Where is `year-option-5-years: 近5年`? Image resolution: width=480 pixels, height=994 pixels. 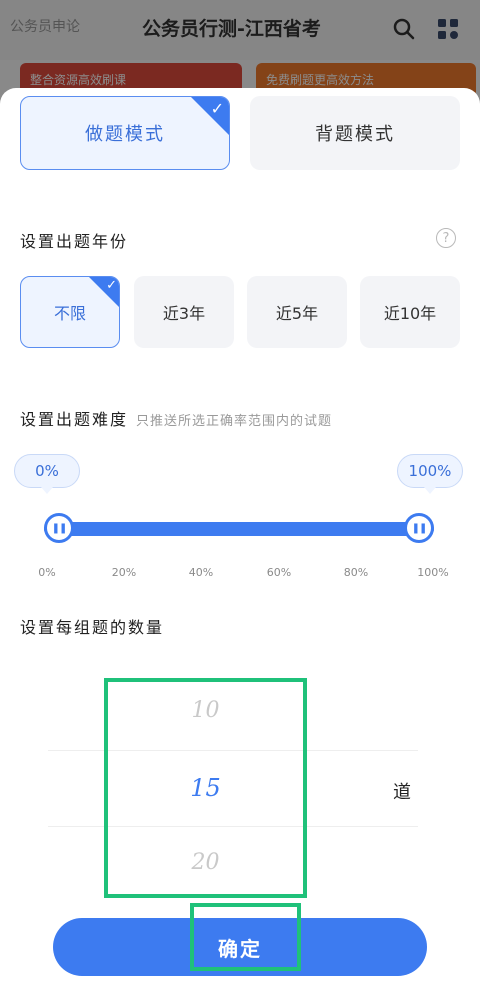 year-option-5-years: 近5年 is located at coordinates (297, 312).